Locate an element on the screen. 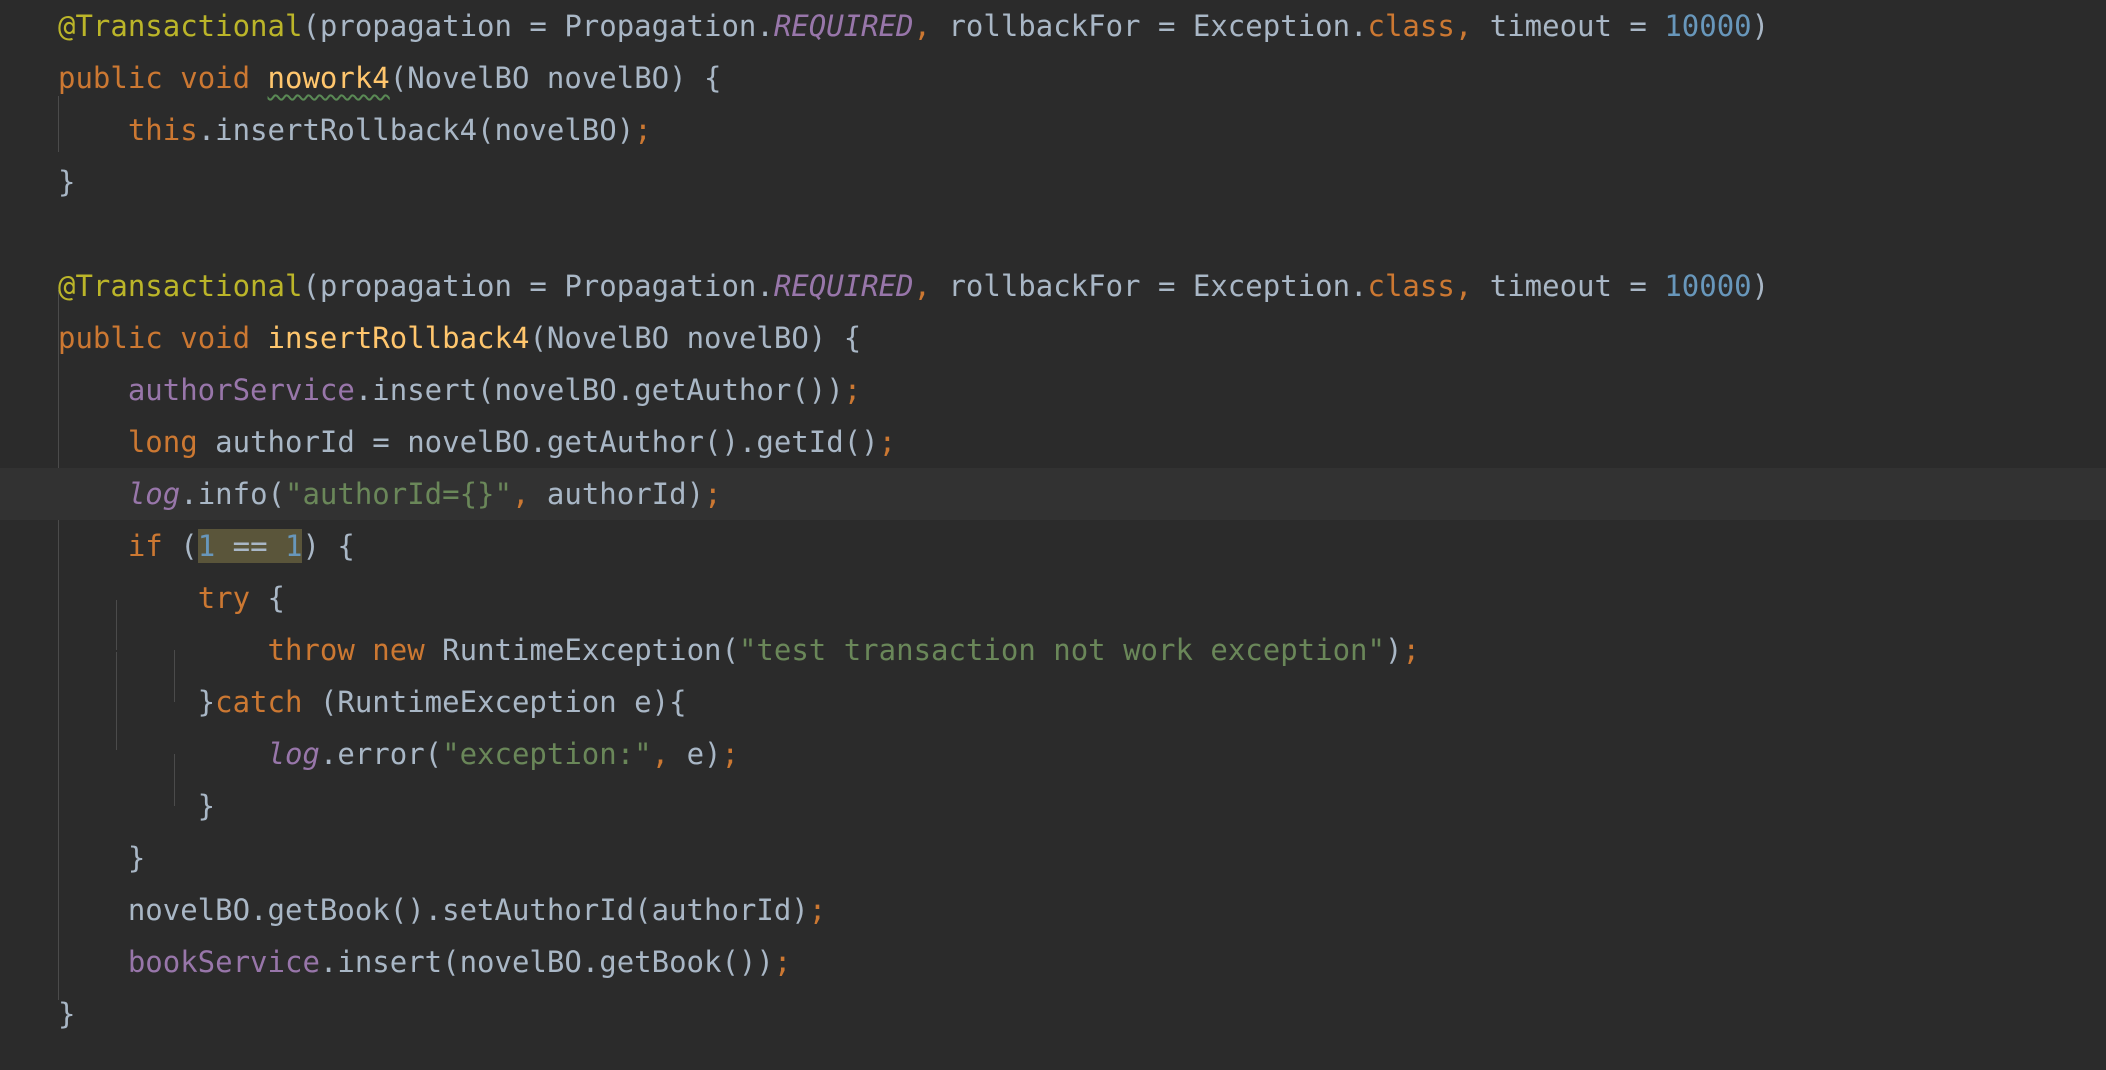 This screenshot has height=1070, width=2106. code-line: }catch (RuntimeException e){ is located at coordinates (1053, 702).